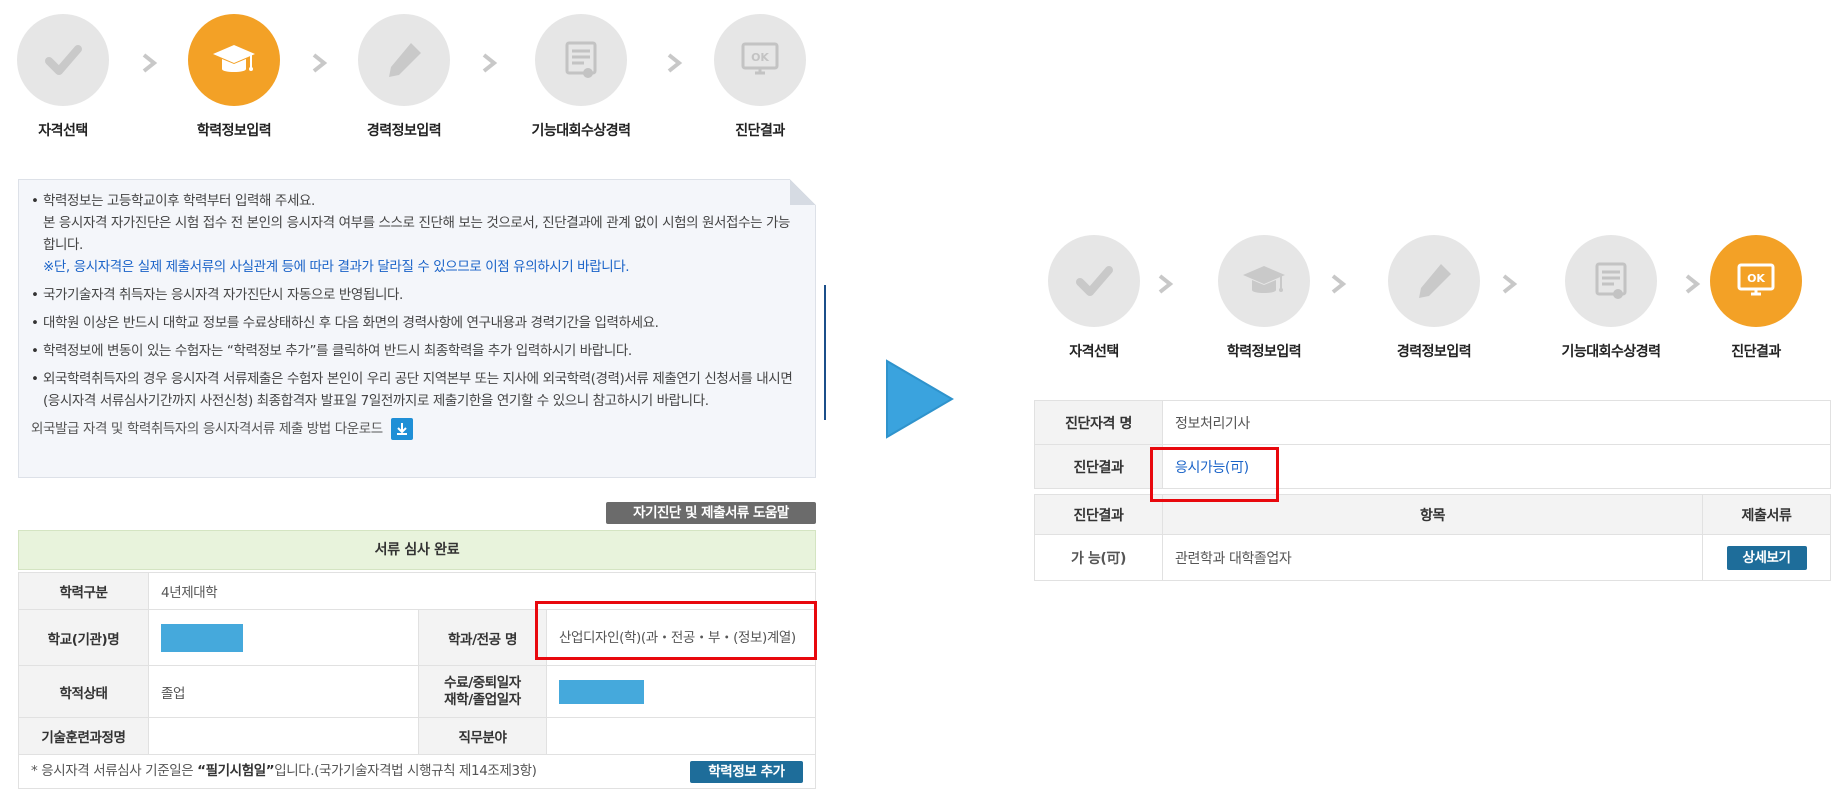 Image resolution: width=1836 pixels, height=797 pixels. What do you see at coordinates (283, 691) in the screenshot?
I see `enrollment-status-value: 졸업` at bounding box center [283, 691].